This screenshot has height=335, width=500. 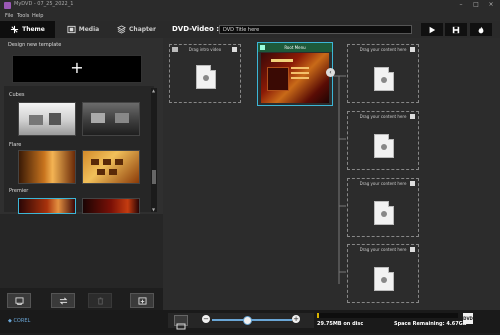 What do you see at coordinates (250, 6) in the screenshot?
I see `title-bar: MyDVD - 07_25_2022_1 – □ ×` at bounding box center [250, 6].